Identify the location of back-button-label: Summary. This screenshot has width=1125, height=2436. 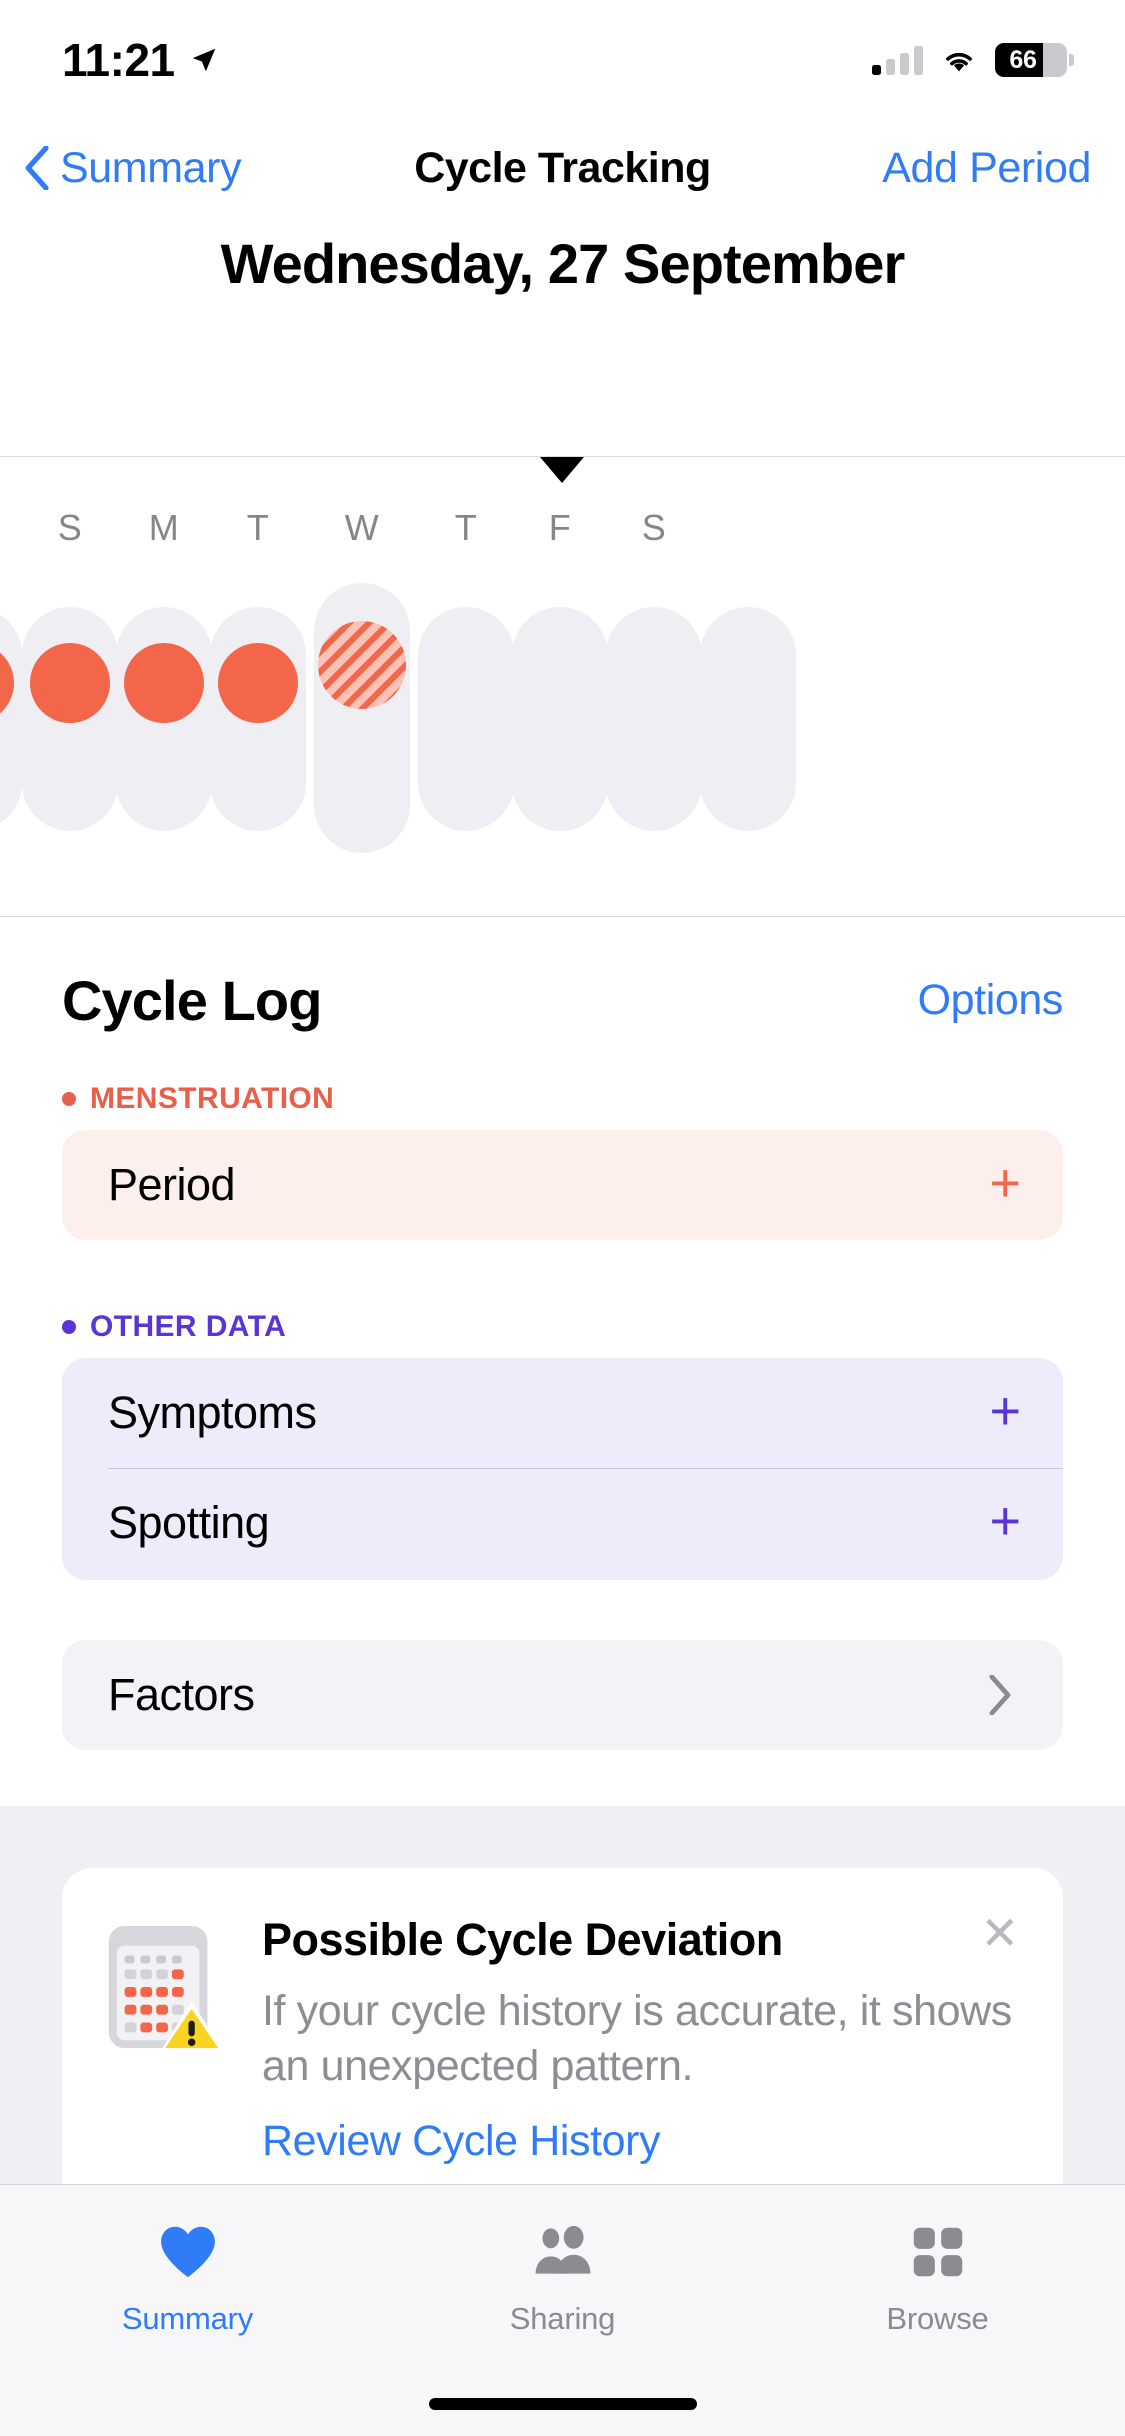
(151, 167).